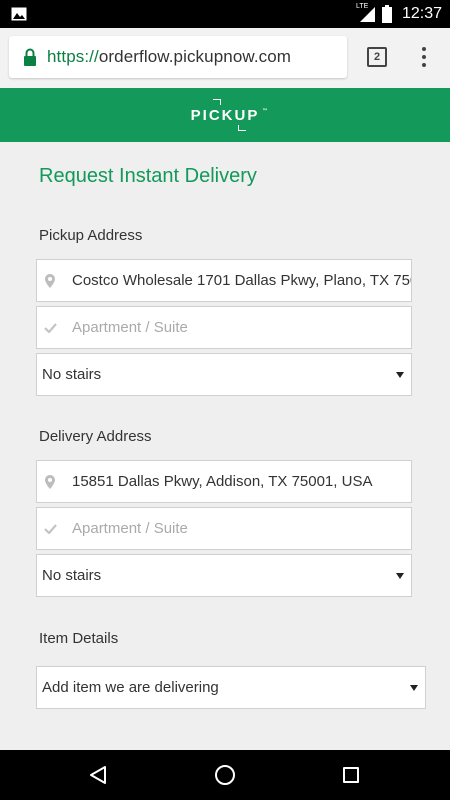 This screenshot has width=450, height=800. Describe the element at coordinates (195, 56) in the screenshot. I see `url-host: orderflow.pickupnow.com` at that location.